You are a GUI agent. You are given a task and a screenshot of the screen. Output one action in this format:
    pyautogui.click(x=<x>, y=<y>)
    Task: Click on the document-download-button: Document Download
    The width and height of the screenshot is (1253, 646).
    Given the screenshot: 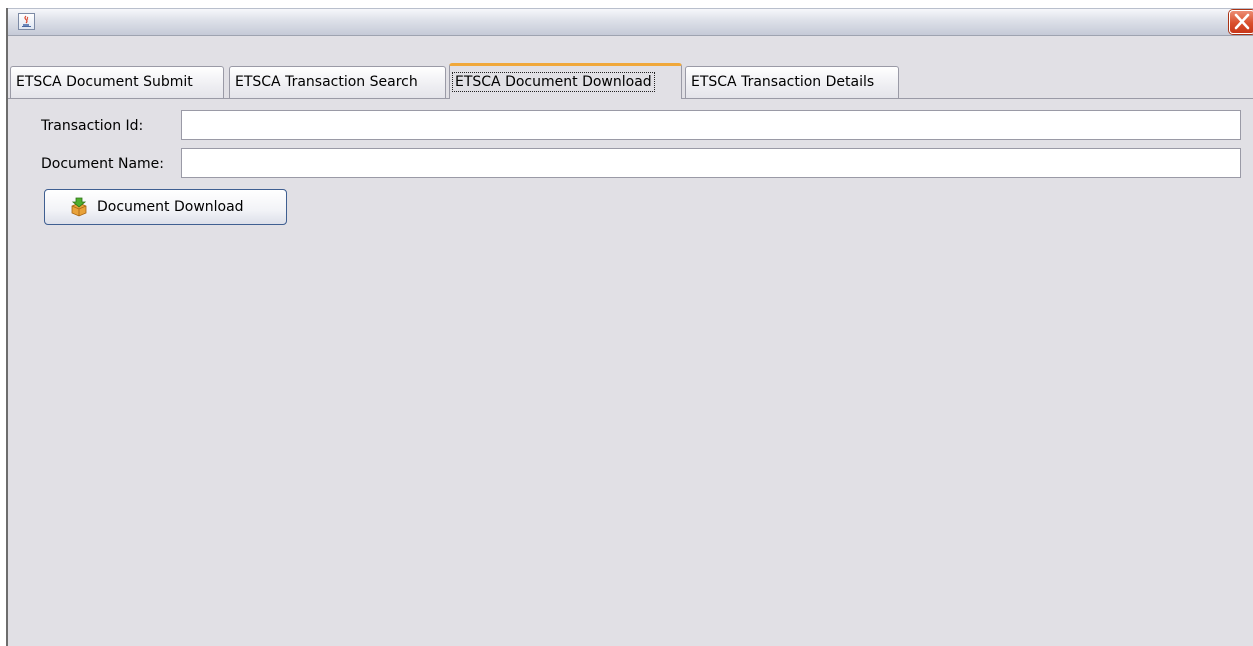 What is the action you would take?
    pyautogui.click(x=165, y=207)
    